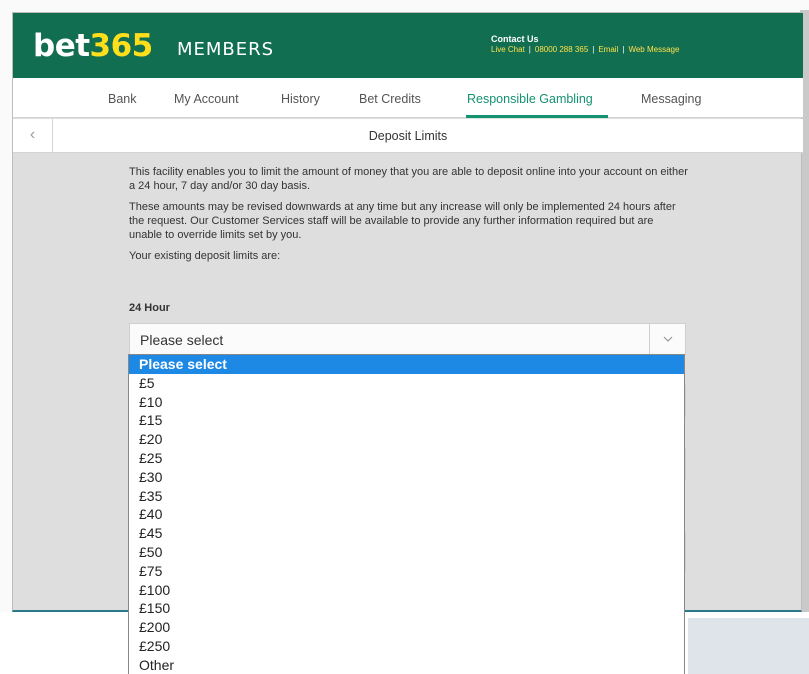 The image size is (809, 674). What do you see at coordinates (406, 420) in the screenshot?
I see `option-15: £15` at bounding box center [406, 420].